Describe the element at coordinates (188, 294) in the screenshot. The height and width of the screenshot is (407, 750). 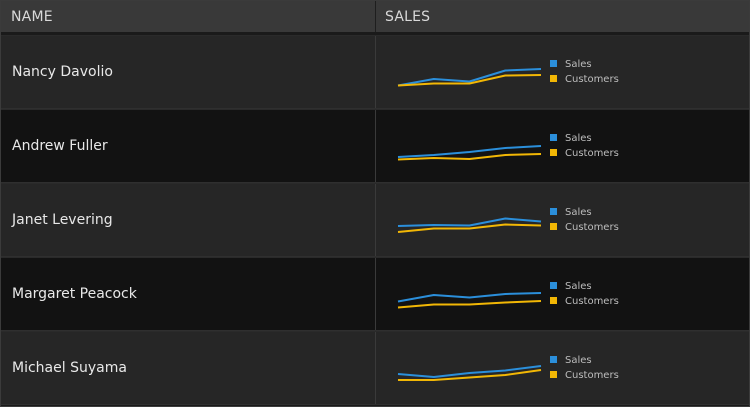
I see `employee-name-cell: Margaret Peacock` at that location.